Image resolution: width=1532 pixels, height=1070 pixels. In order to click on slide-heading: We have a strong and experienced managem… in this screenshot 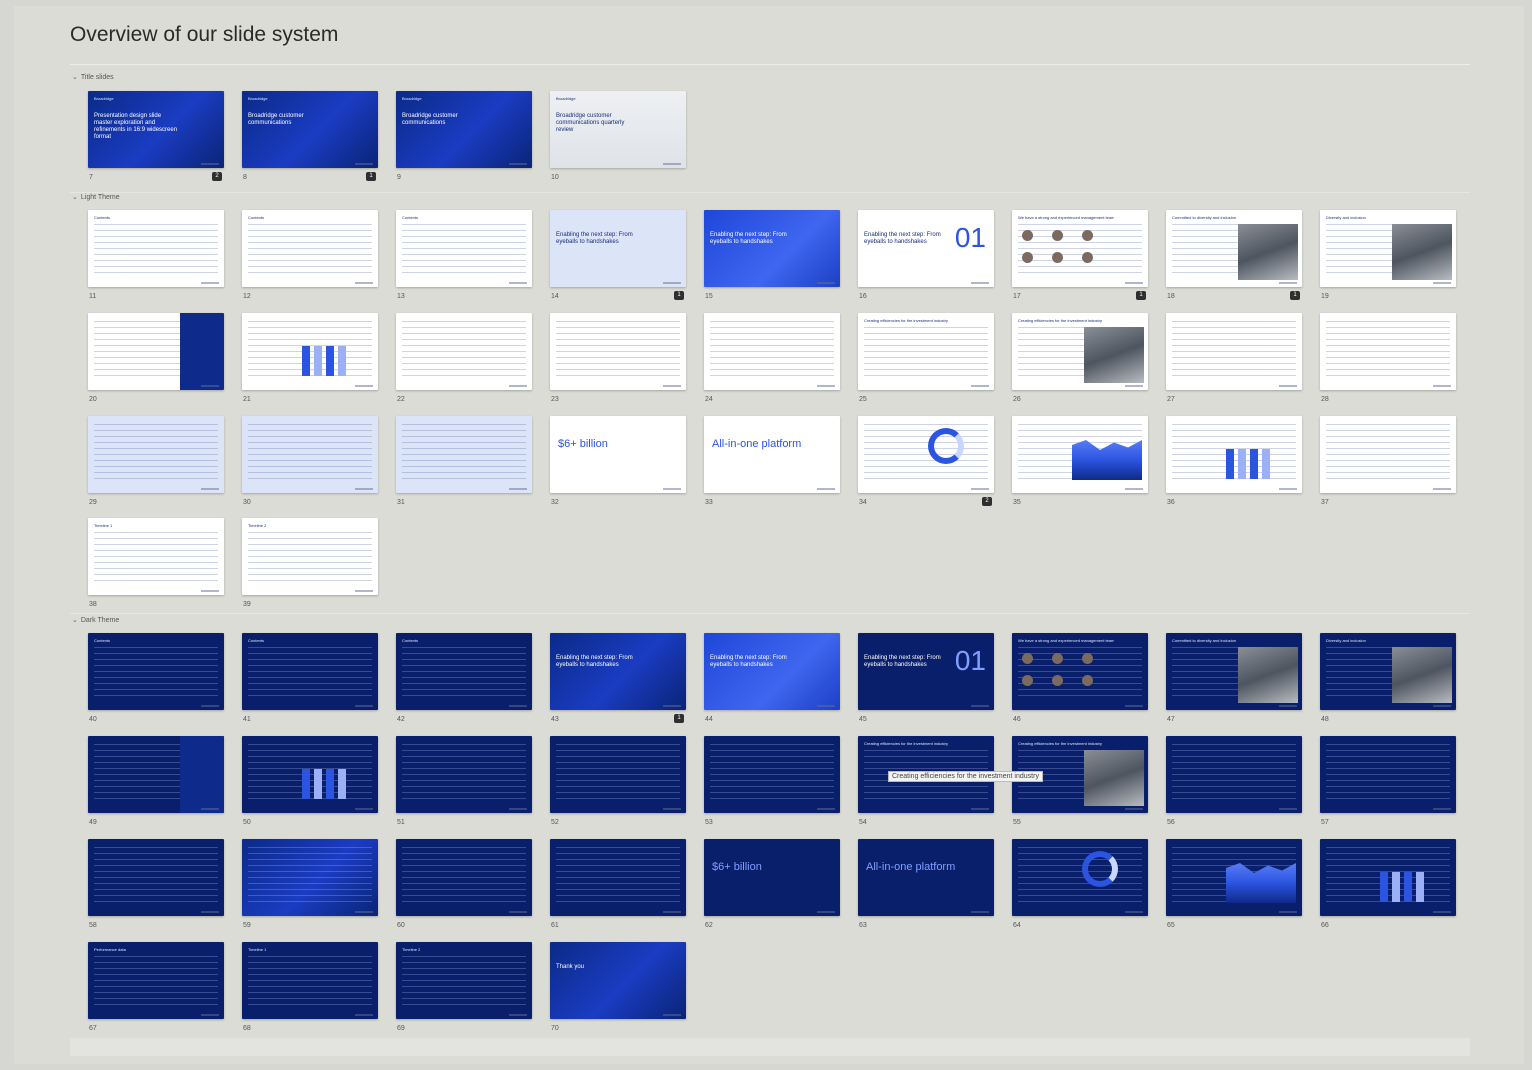, I will do `click(1066, 640)`.